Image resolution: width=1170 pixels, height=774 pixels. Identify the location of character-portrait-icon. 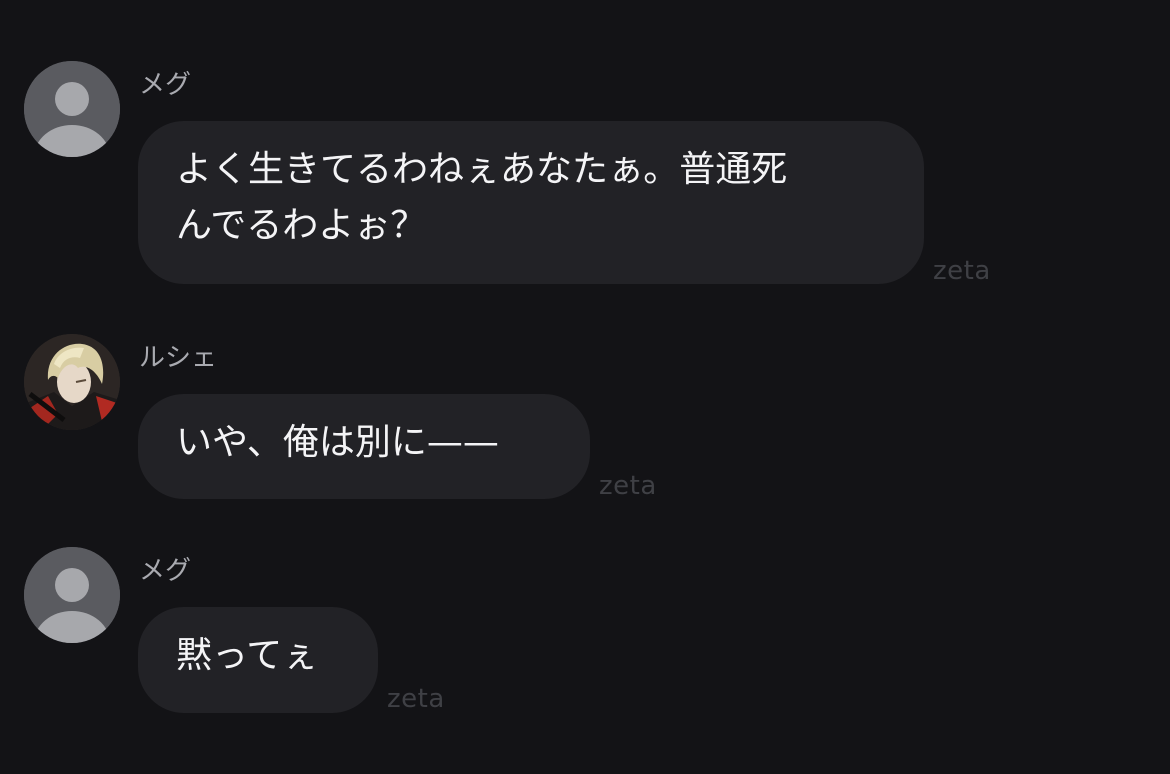
(72, 382).